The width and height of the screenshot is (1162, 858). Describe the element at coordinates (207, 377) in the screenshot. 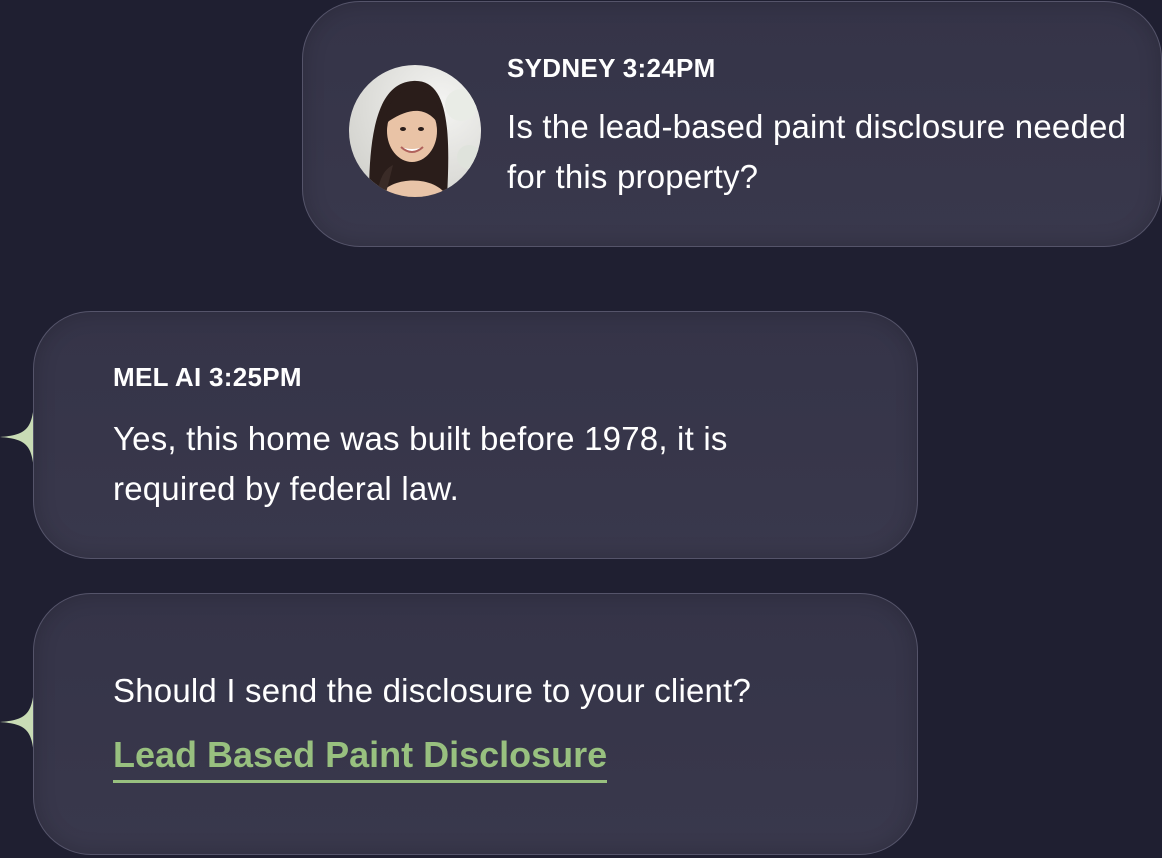

I see `message-meta-mel-ai: MEL AI 3:25PM` at that location.